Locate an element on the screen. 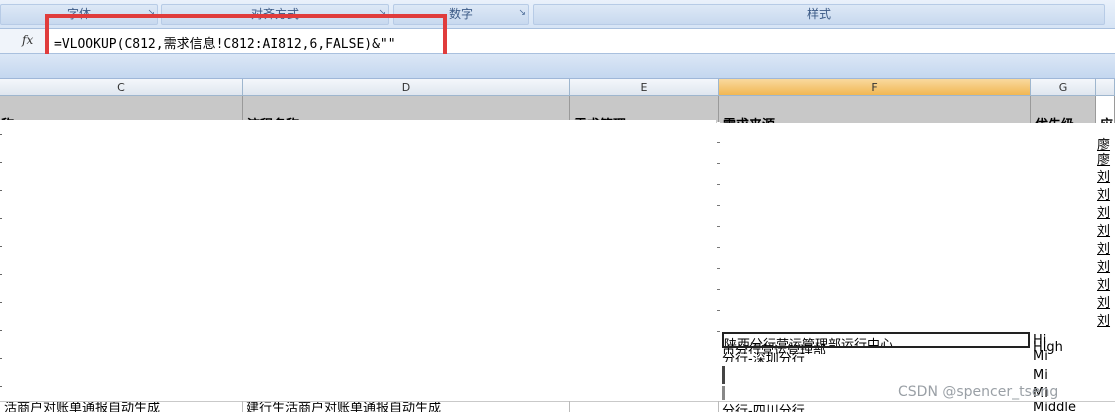  last-row-name-cell: 活商户对账单通报自动生成 is located at coordinates (122, 407).